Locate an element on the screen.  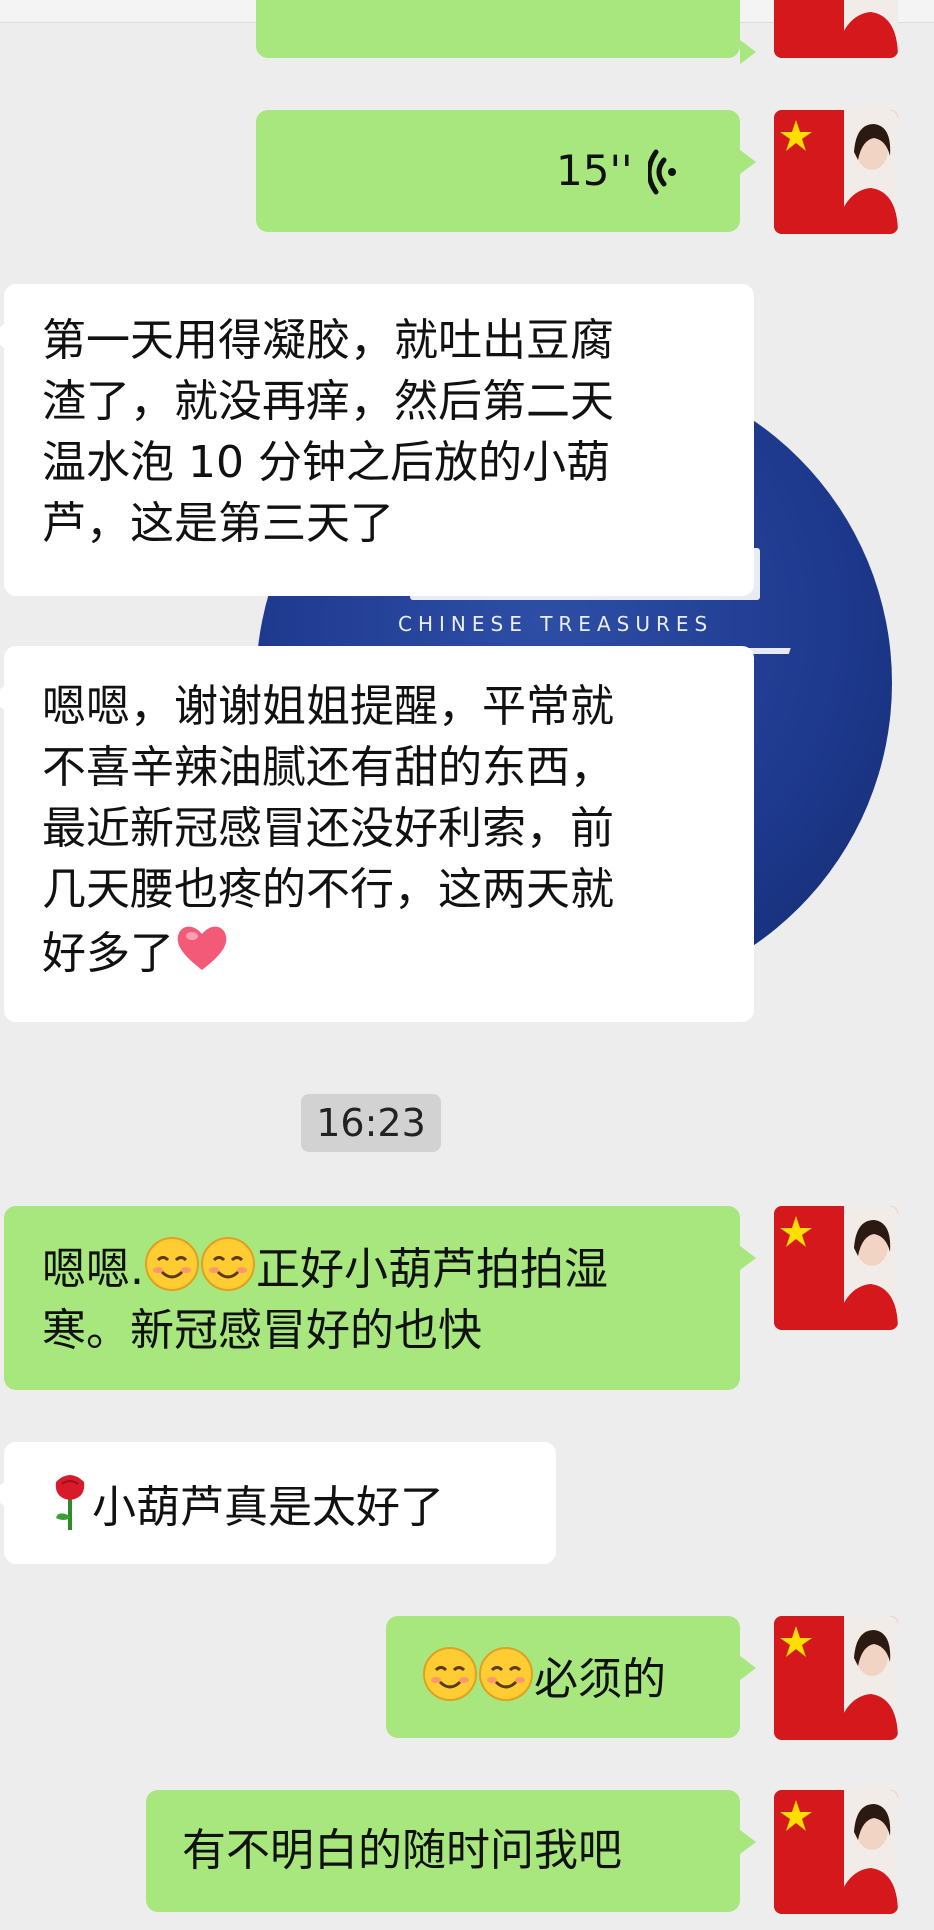
timestamp-divider: 16:23 is located at coordinates (371, 1123).